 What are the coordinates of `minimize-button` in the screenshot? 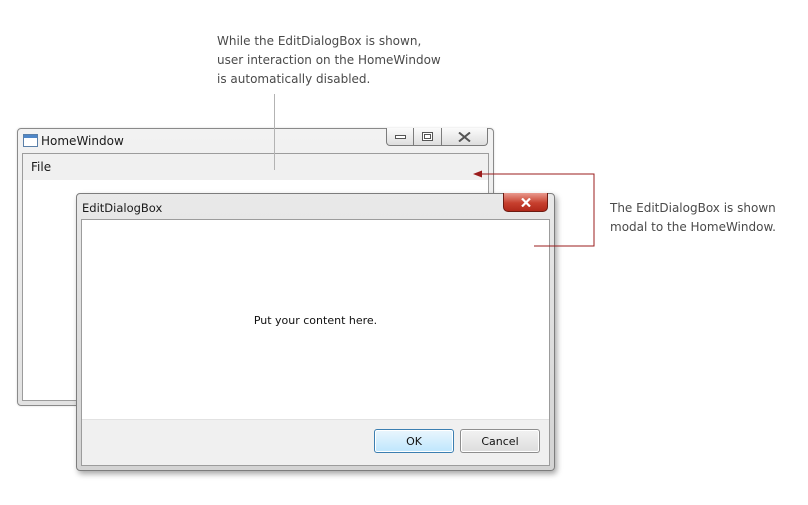 It's located at (400, 137).